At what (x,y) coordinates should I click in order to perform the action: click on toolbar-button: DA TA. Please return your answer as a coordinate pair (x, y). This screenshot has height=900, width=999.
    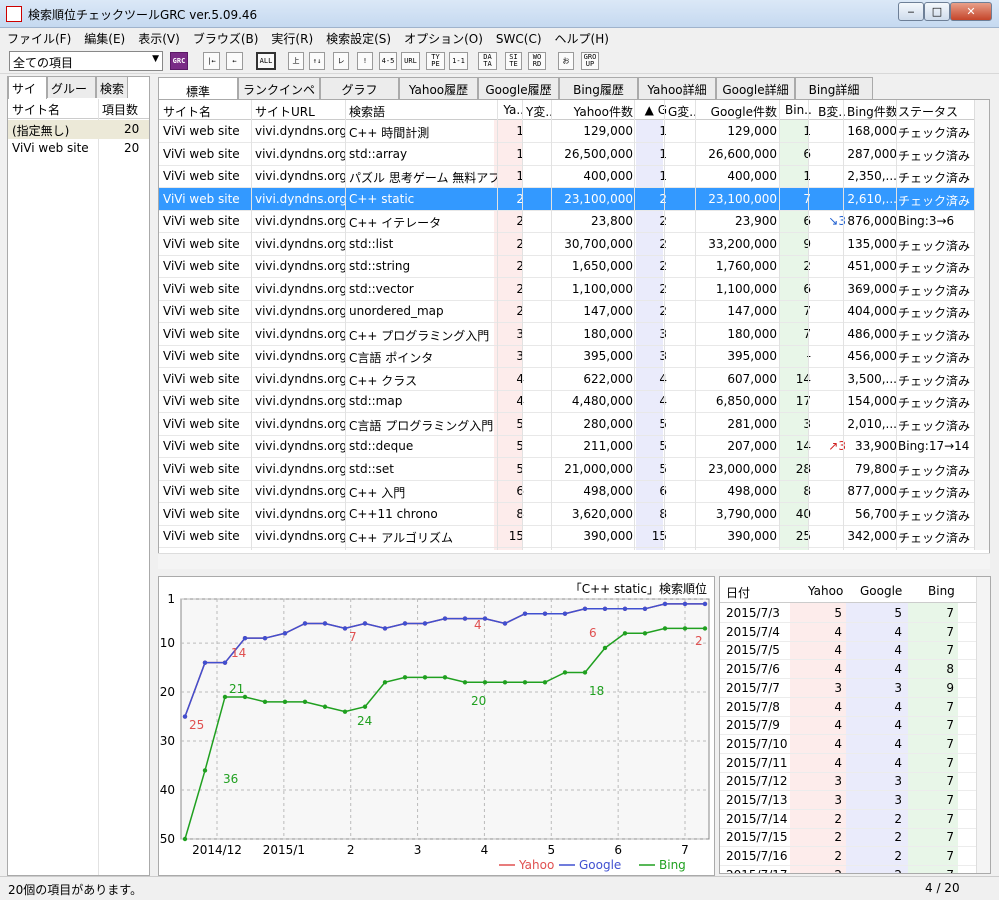
    Looking at the image, I should click on (487, 61).